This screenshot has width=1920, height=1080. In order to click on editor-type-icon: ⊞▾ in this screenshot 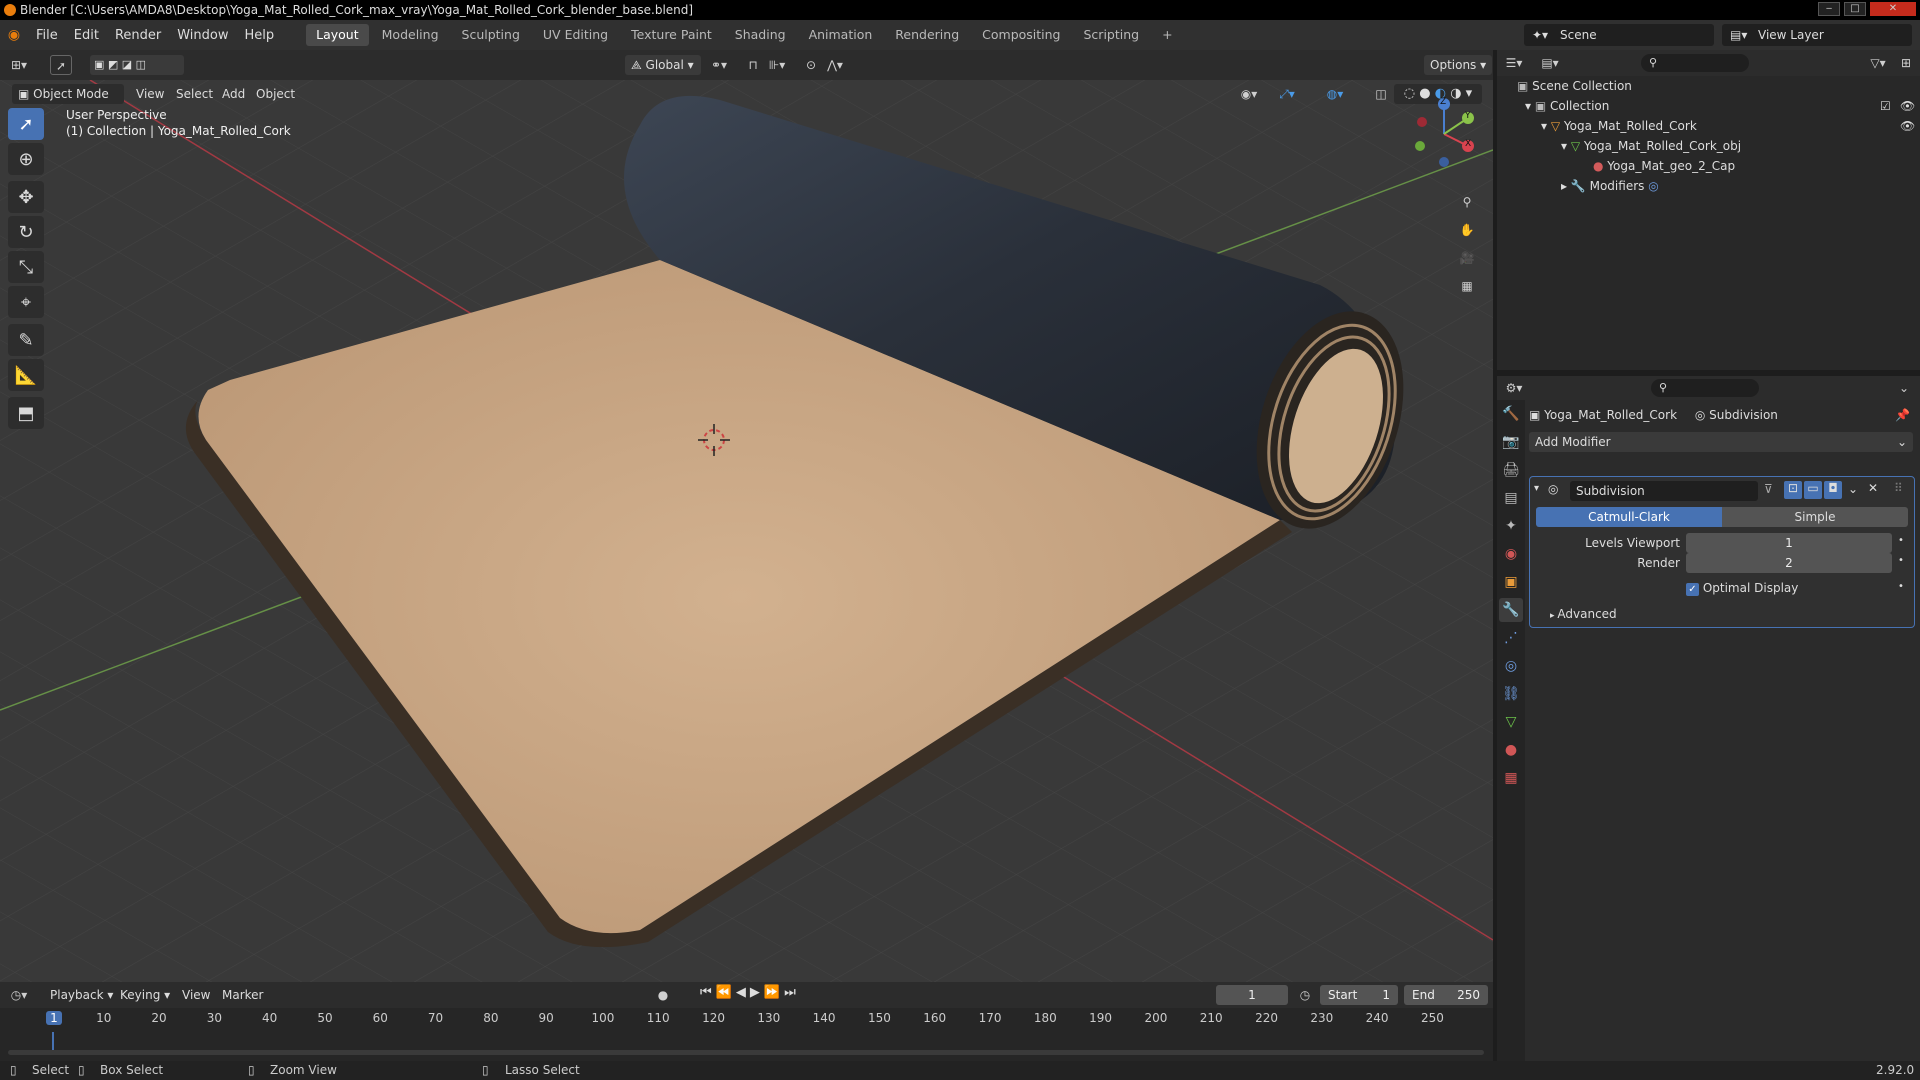, I will do `click(19, 65)`.